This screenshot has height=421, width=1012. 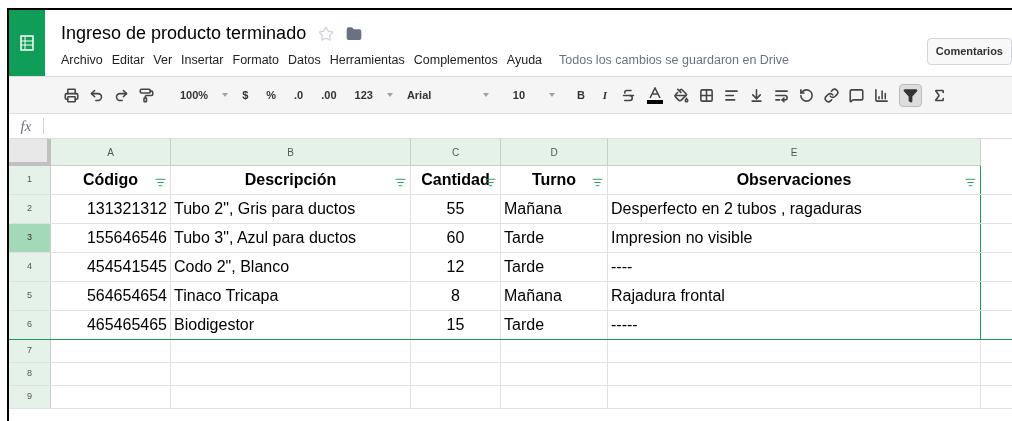 I want to click on column-title: Turno, so click(x=554, y=180).